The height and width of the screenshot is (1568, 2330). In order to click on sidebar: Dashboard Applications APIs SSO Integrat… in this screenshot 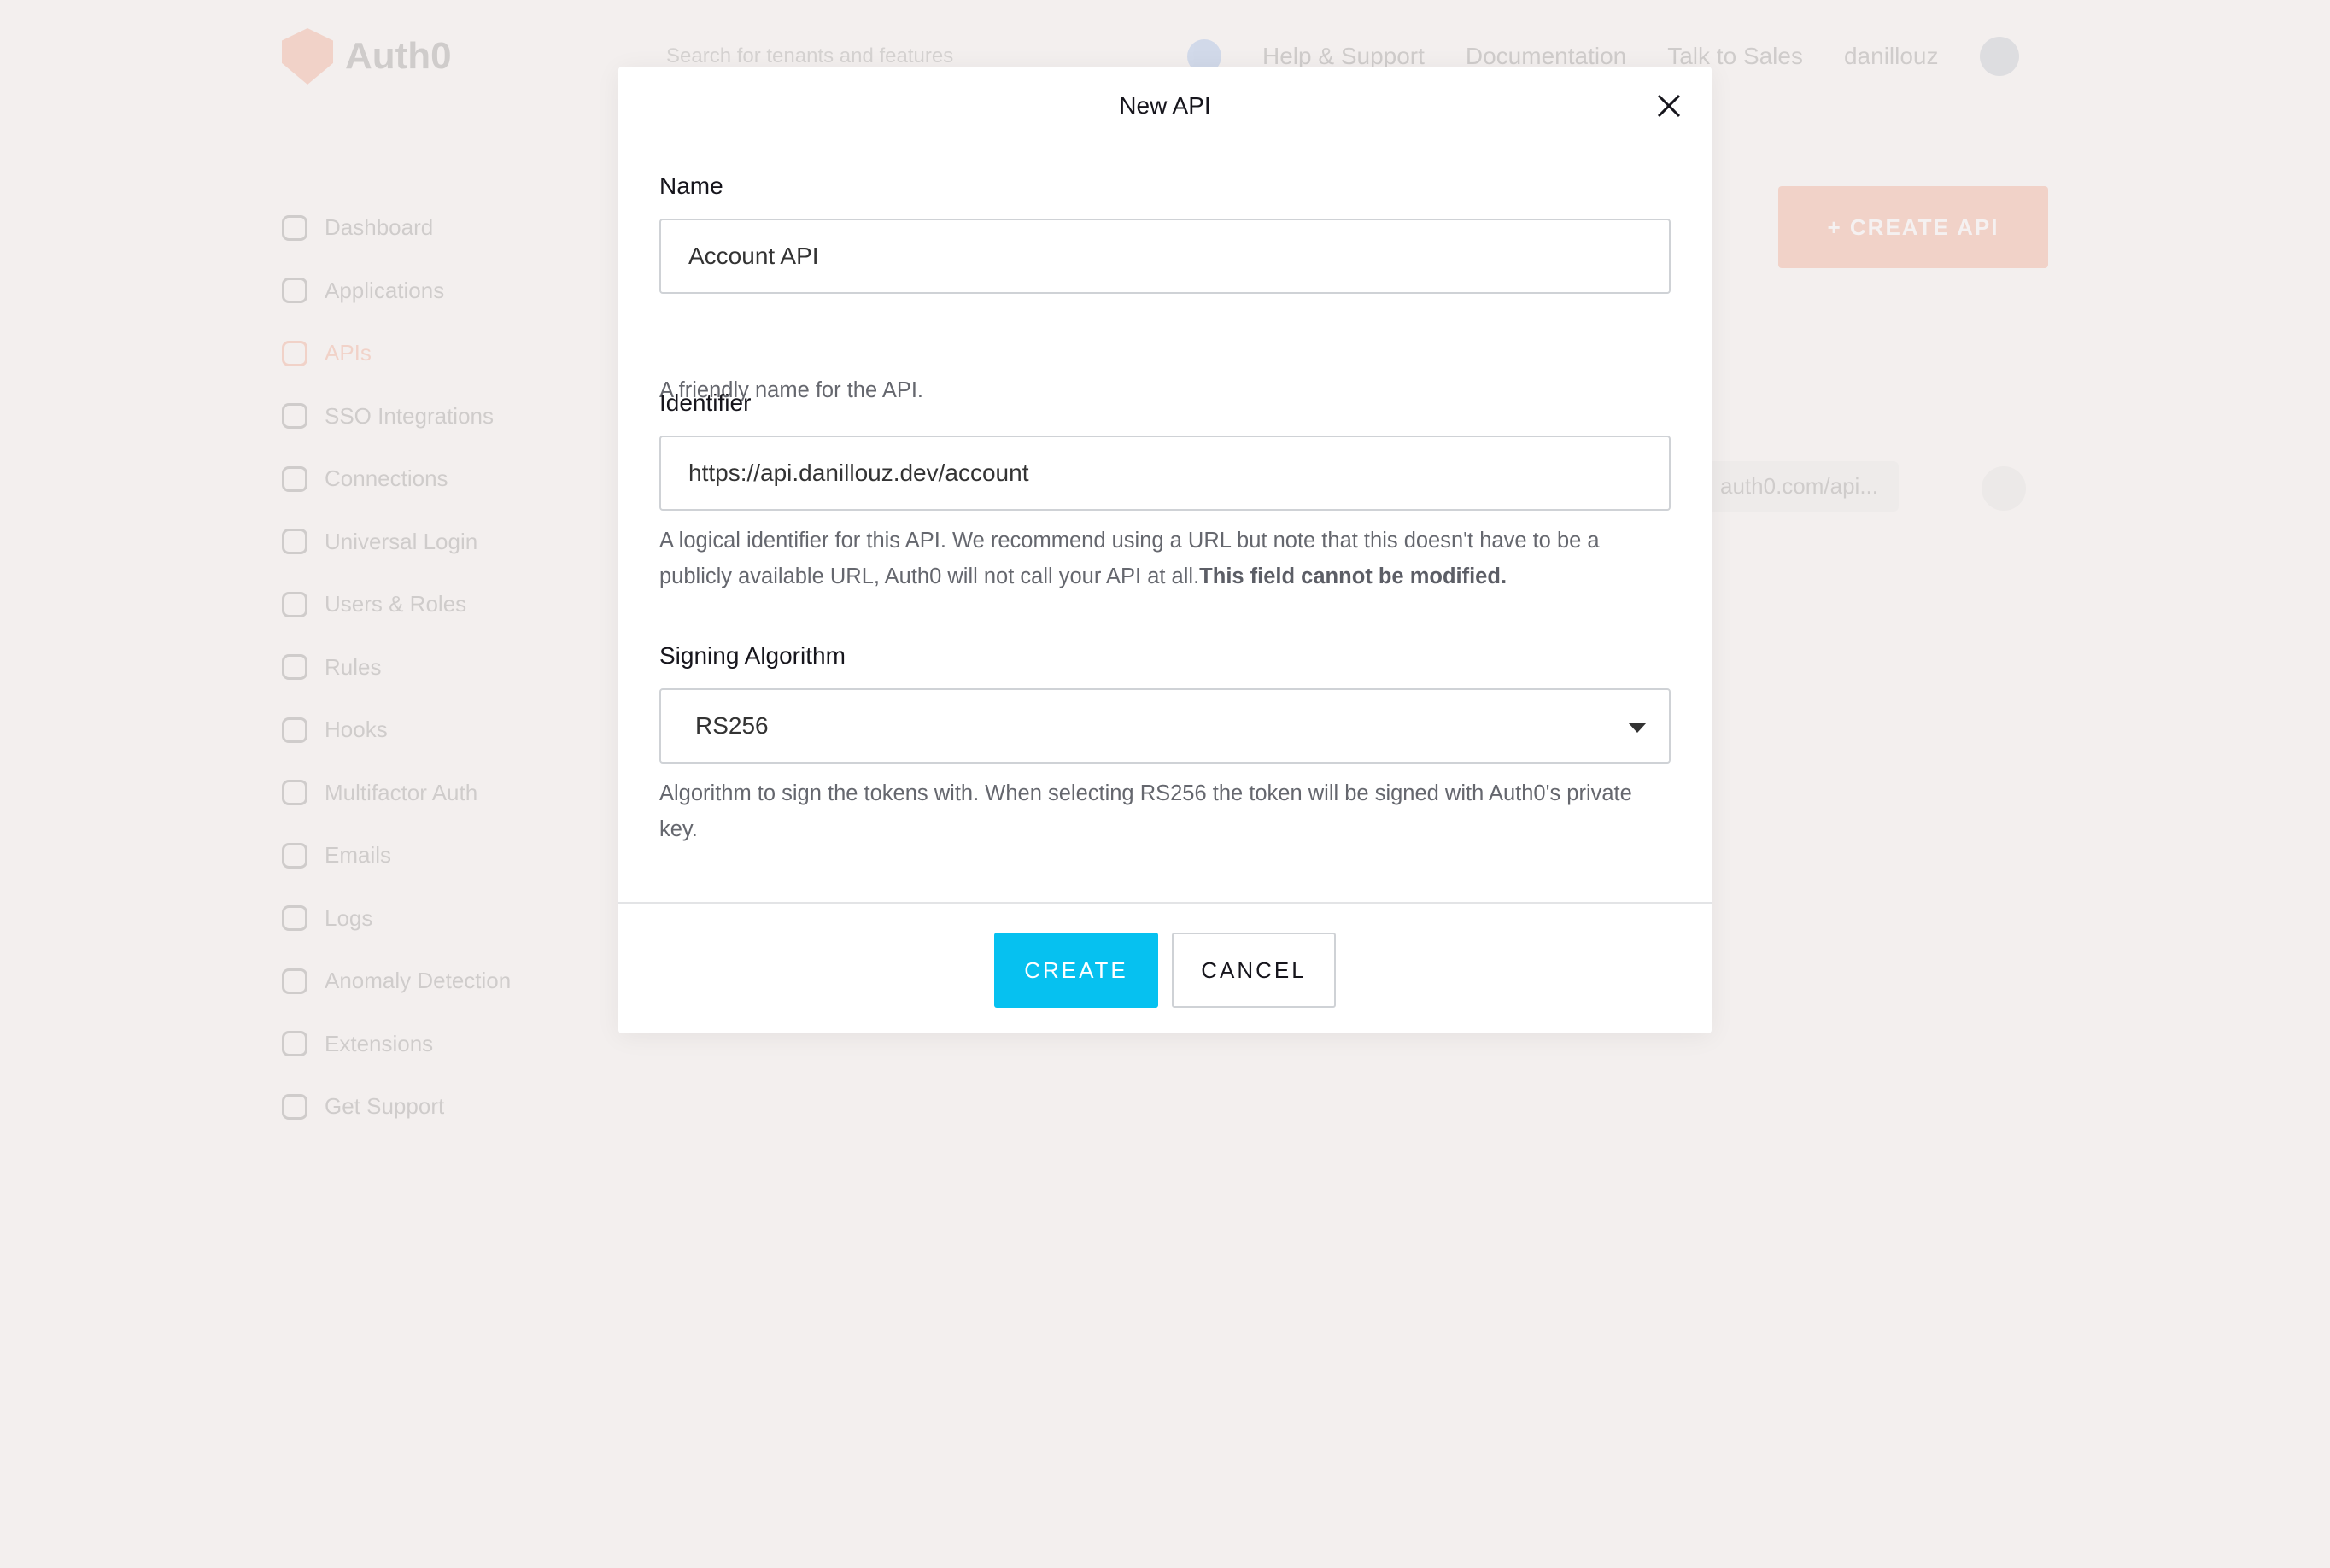, I will do `click(444, 667)`.